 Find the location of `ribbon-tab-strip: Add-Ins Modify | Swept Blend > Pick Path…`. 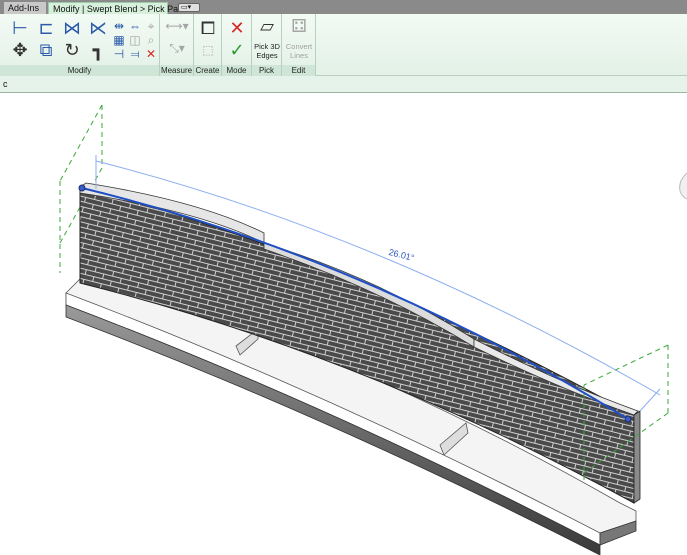

ribbon-tab-strip: Add-Ins Modify | Swept Blend > Pick Path… is located at coordinates (343, 7).